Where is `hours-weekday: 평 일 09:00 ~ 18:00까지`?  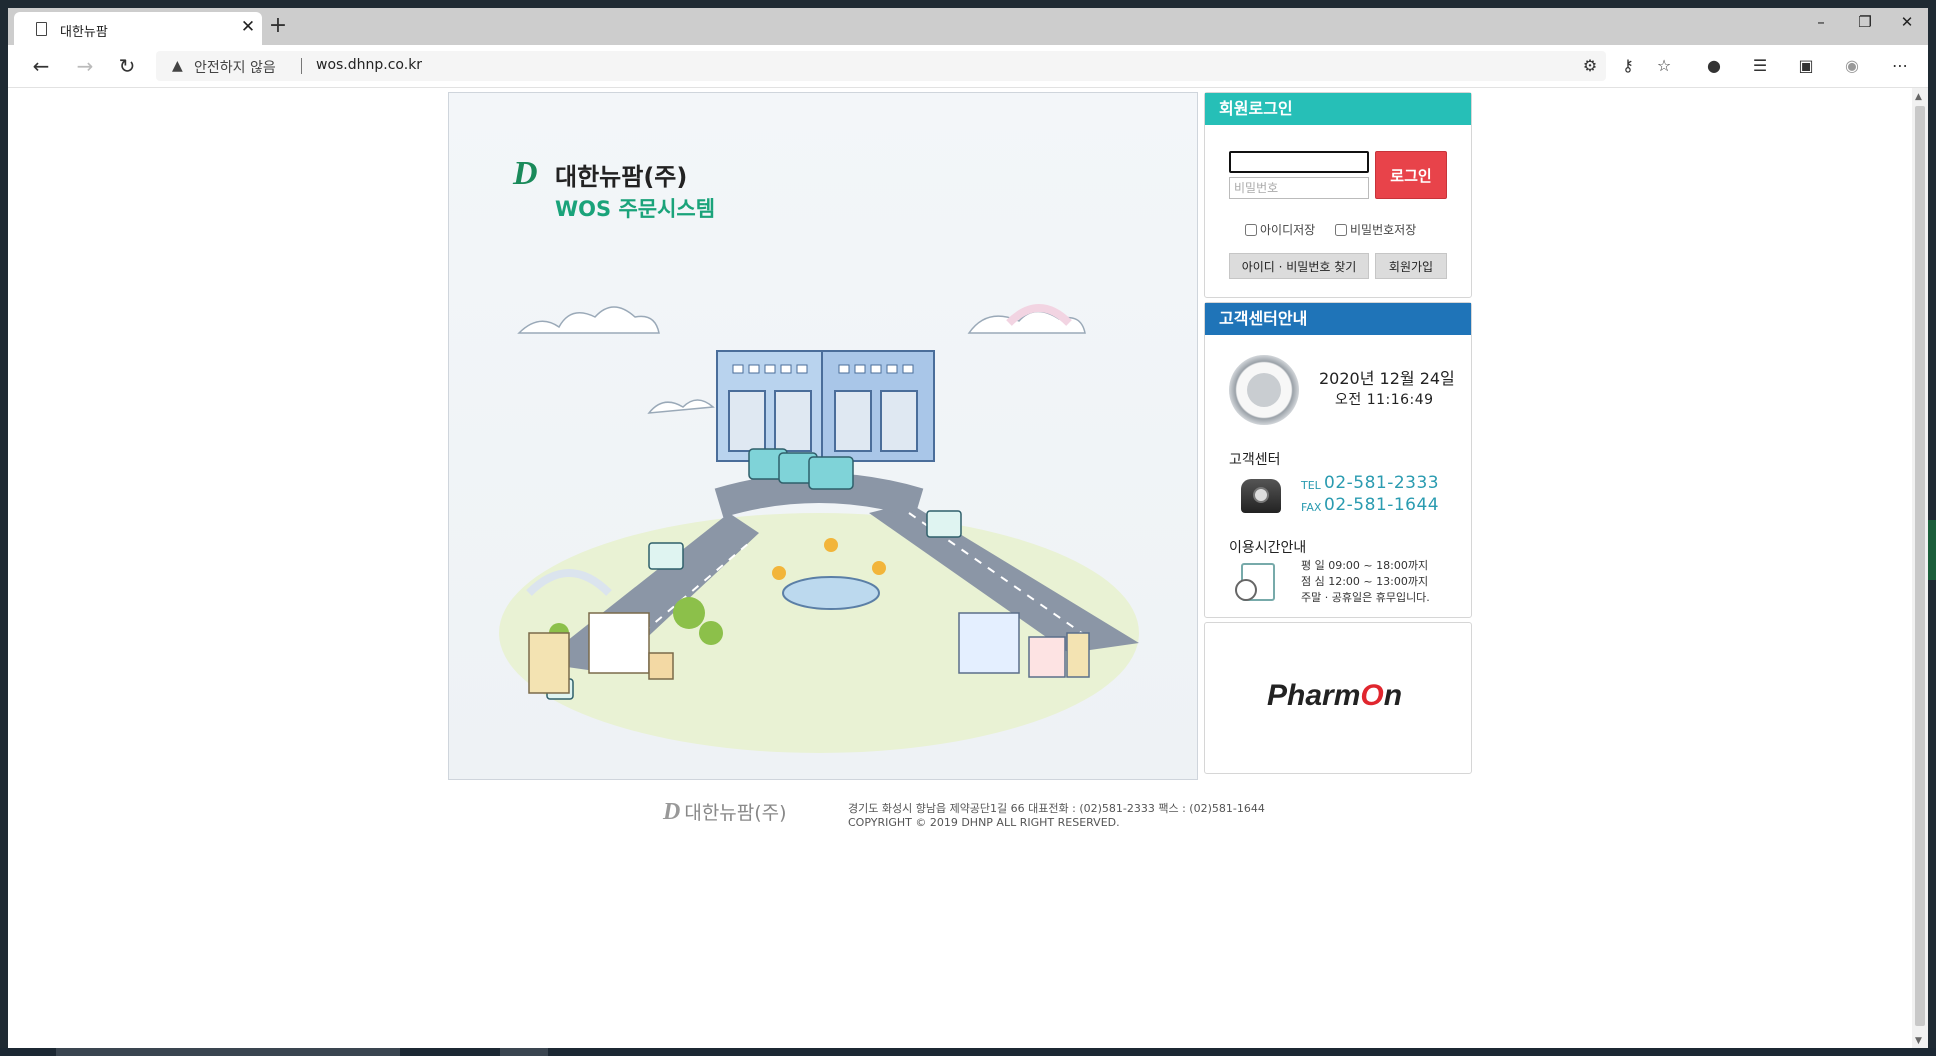 hours-weekday: 평 일 09:00 ~ 18:00까지 is located at coordinates (1365, 565).